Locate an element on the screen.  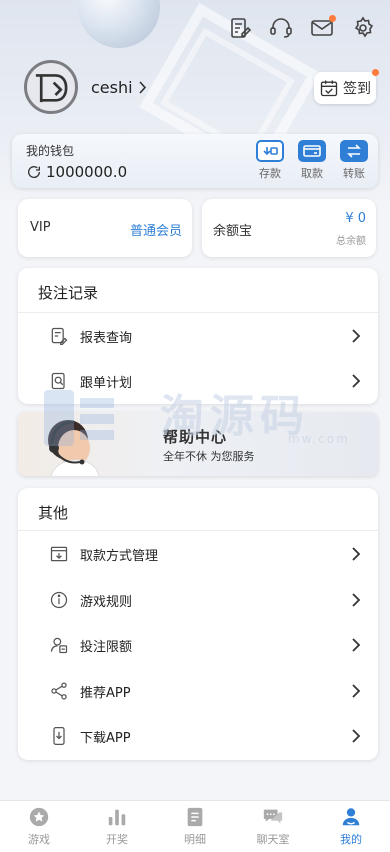
section-title-other: 其他 is located at coordinates (53, 513).